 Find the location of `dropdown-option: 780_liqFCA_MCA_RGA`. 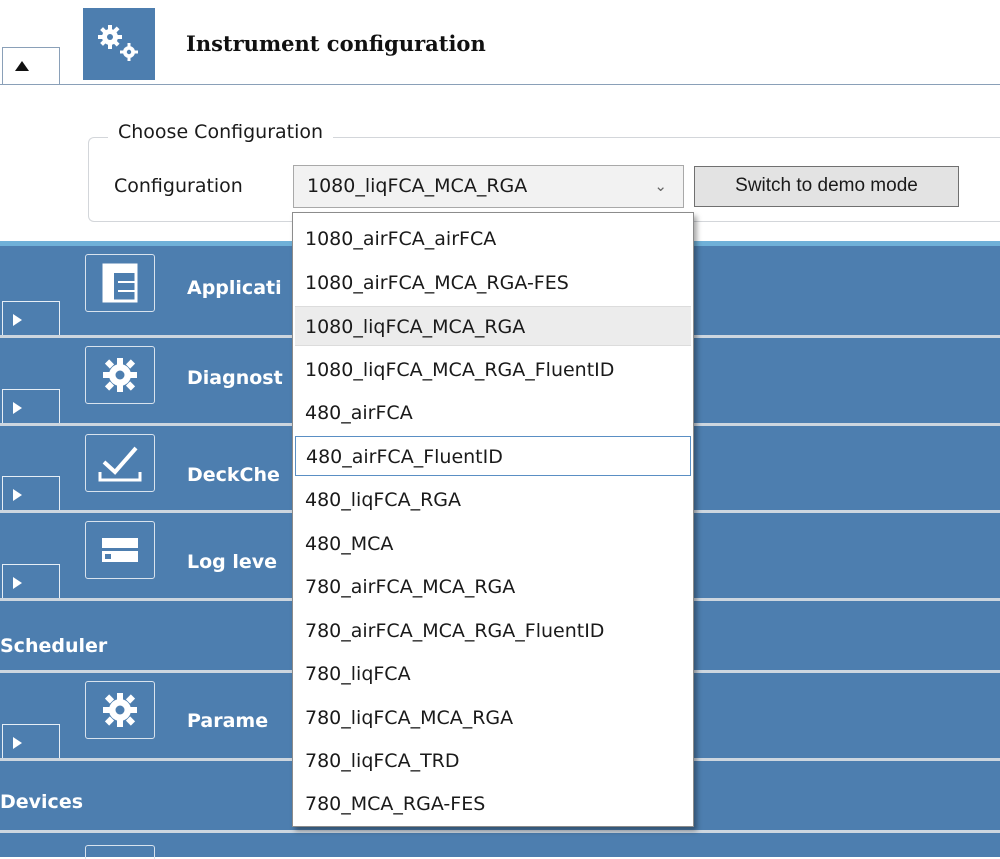

dropdown-option: 780_liqFCA_MCA_RGA is located at coordinates (493, 718).